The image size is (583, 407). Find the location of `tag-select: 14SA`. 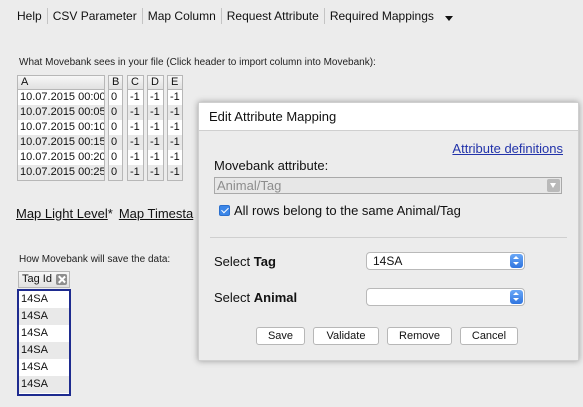

tag-select: 14SA is located at coordinates (445, 261).